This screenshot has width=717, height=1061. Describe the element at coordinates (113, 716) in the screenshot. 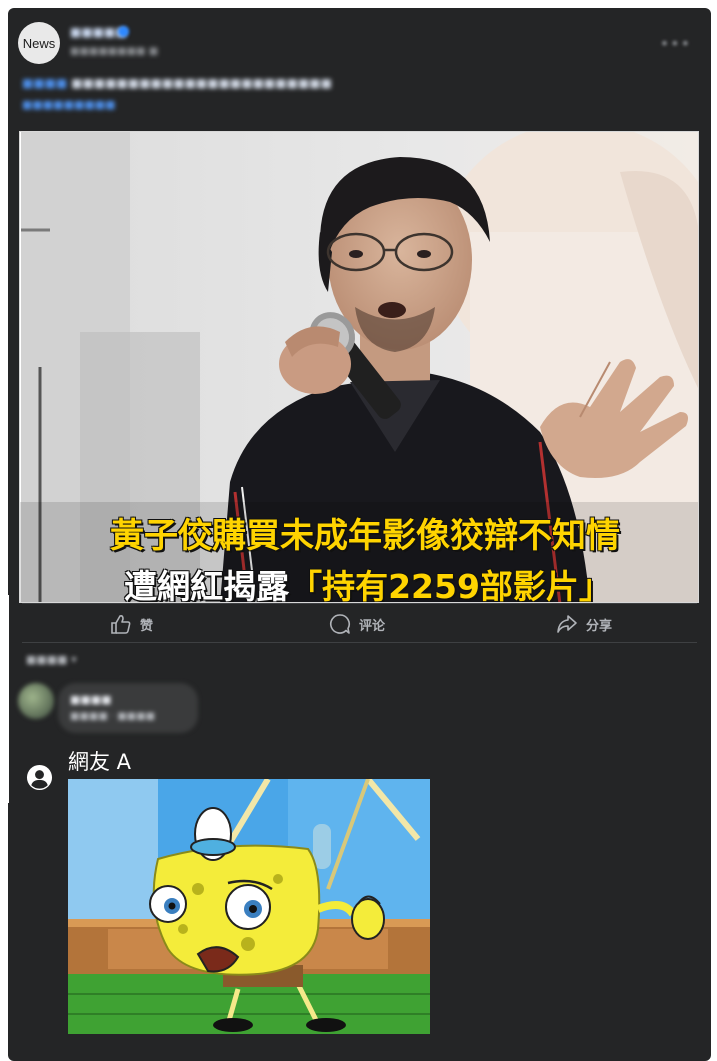

I see `blurred-comment-text: ■■■■ · ■■■■` at that location.